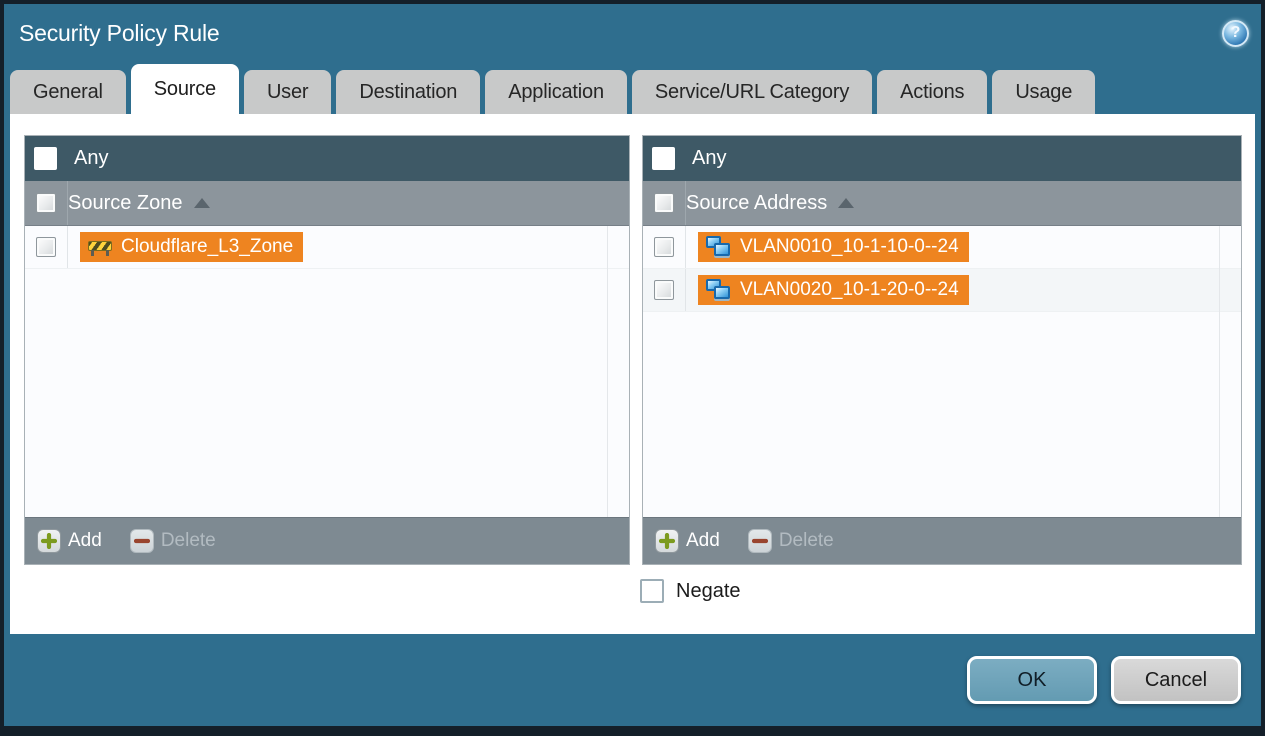 The height and width of the screenshot is (736, 1265). I want to click on source-address-column-header: Source Address, so click(942, 203).